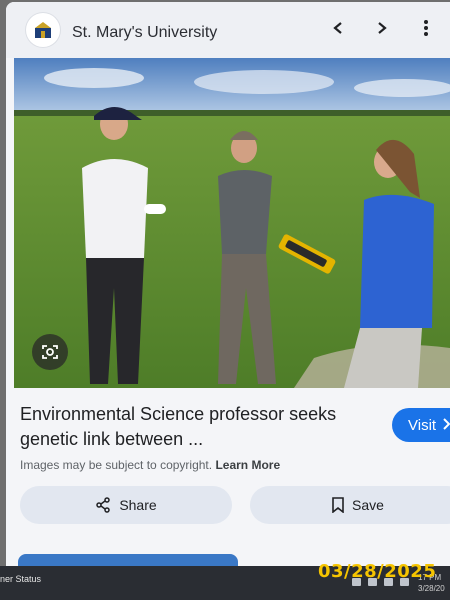 The height and width of the screenshot is (600, 450). What do you see at coordinates (431, 588) in the screenshot?
I see `clock-date: 3/28/20` at bounding box center [431, 588].